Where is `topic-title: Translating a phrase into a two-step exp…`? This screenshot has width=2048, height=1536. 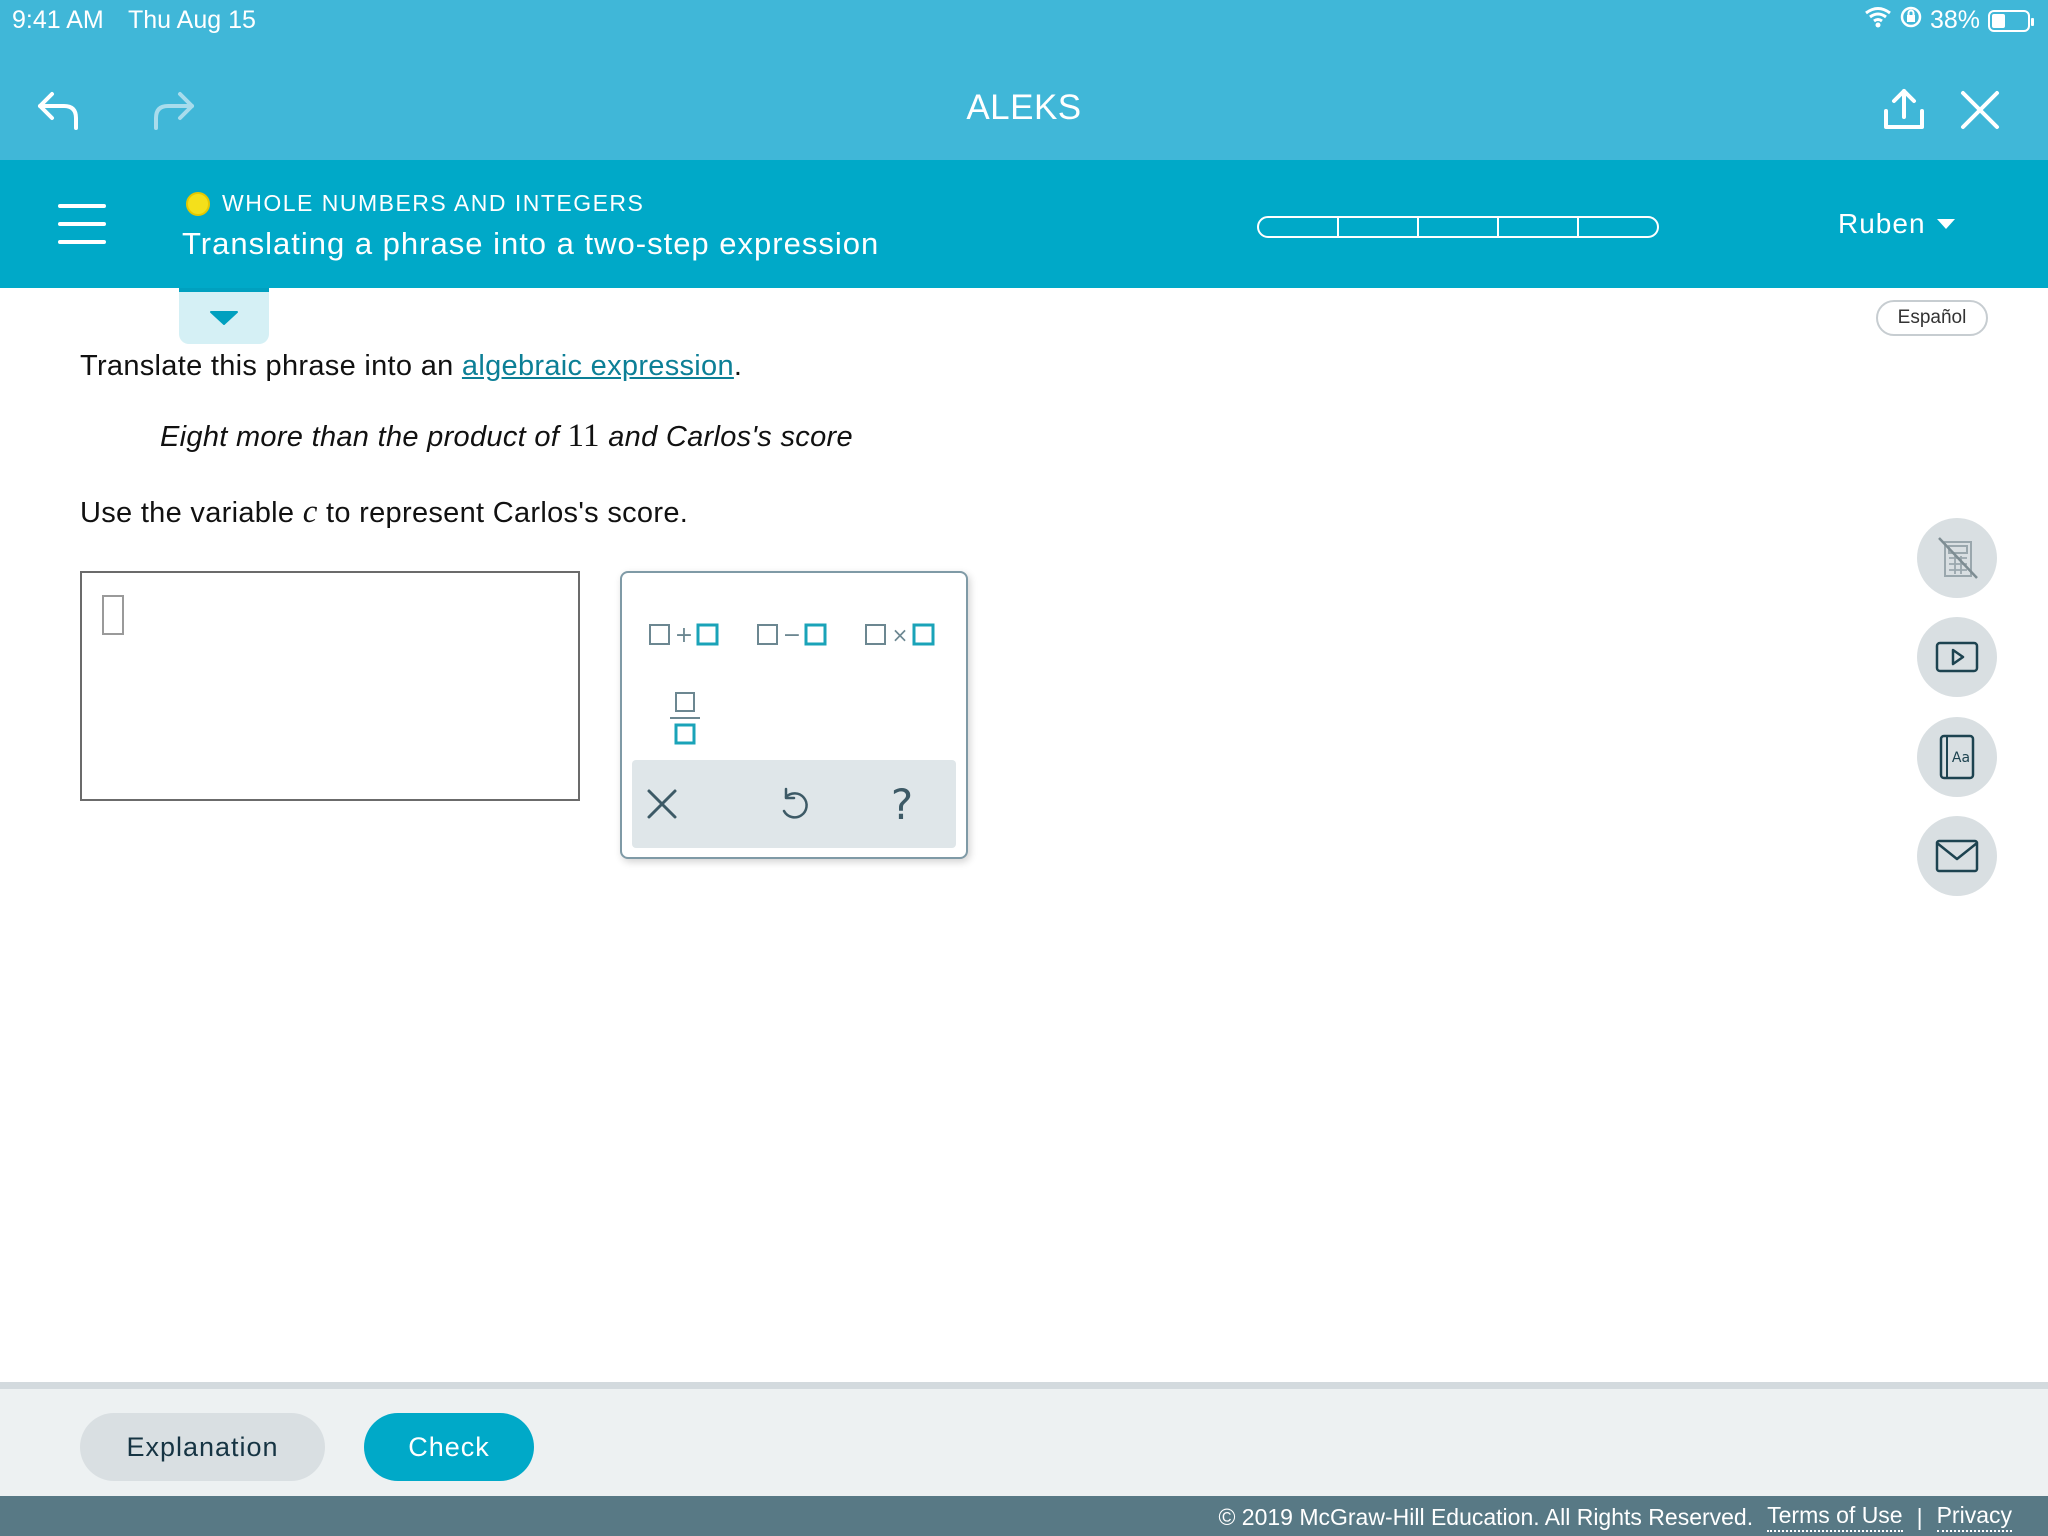 topic-title: Translating a phrase into a two-step exp… is located at coordinates (531, 243).